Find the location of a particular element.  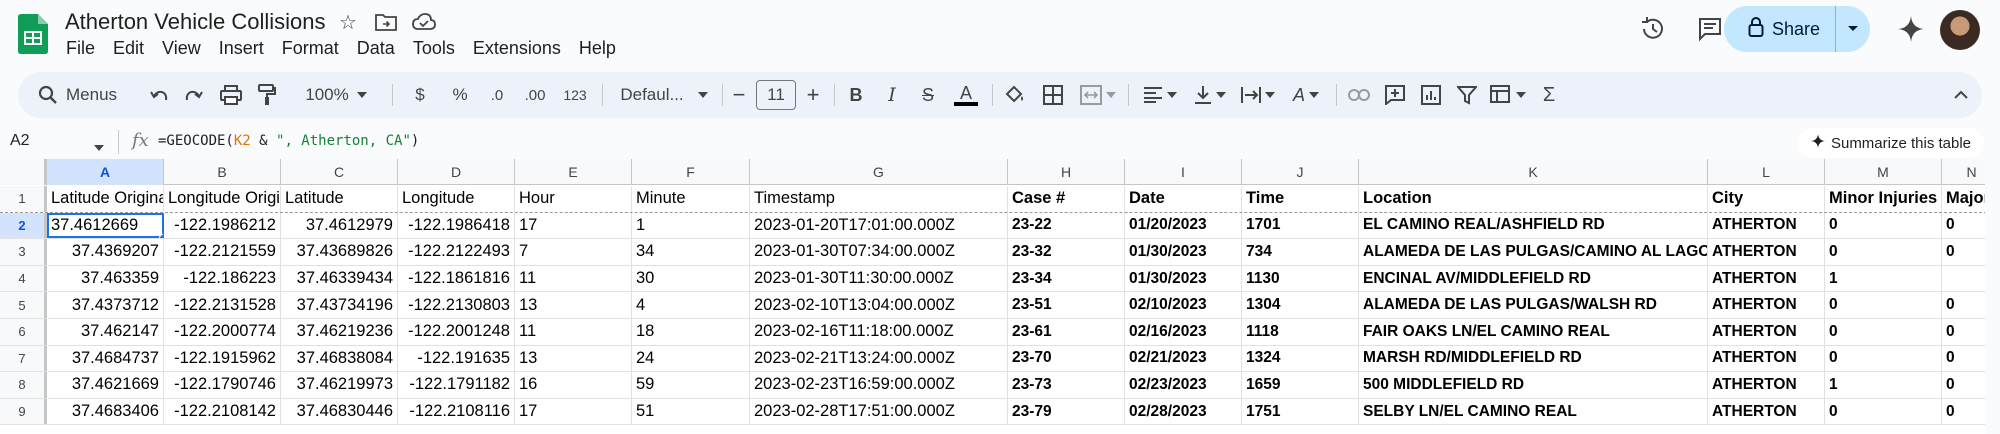

column-header-l: L is located at coordinates (1766, 172).